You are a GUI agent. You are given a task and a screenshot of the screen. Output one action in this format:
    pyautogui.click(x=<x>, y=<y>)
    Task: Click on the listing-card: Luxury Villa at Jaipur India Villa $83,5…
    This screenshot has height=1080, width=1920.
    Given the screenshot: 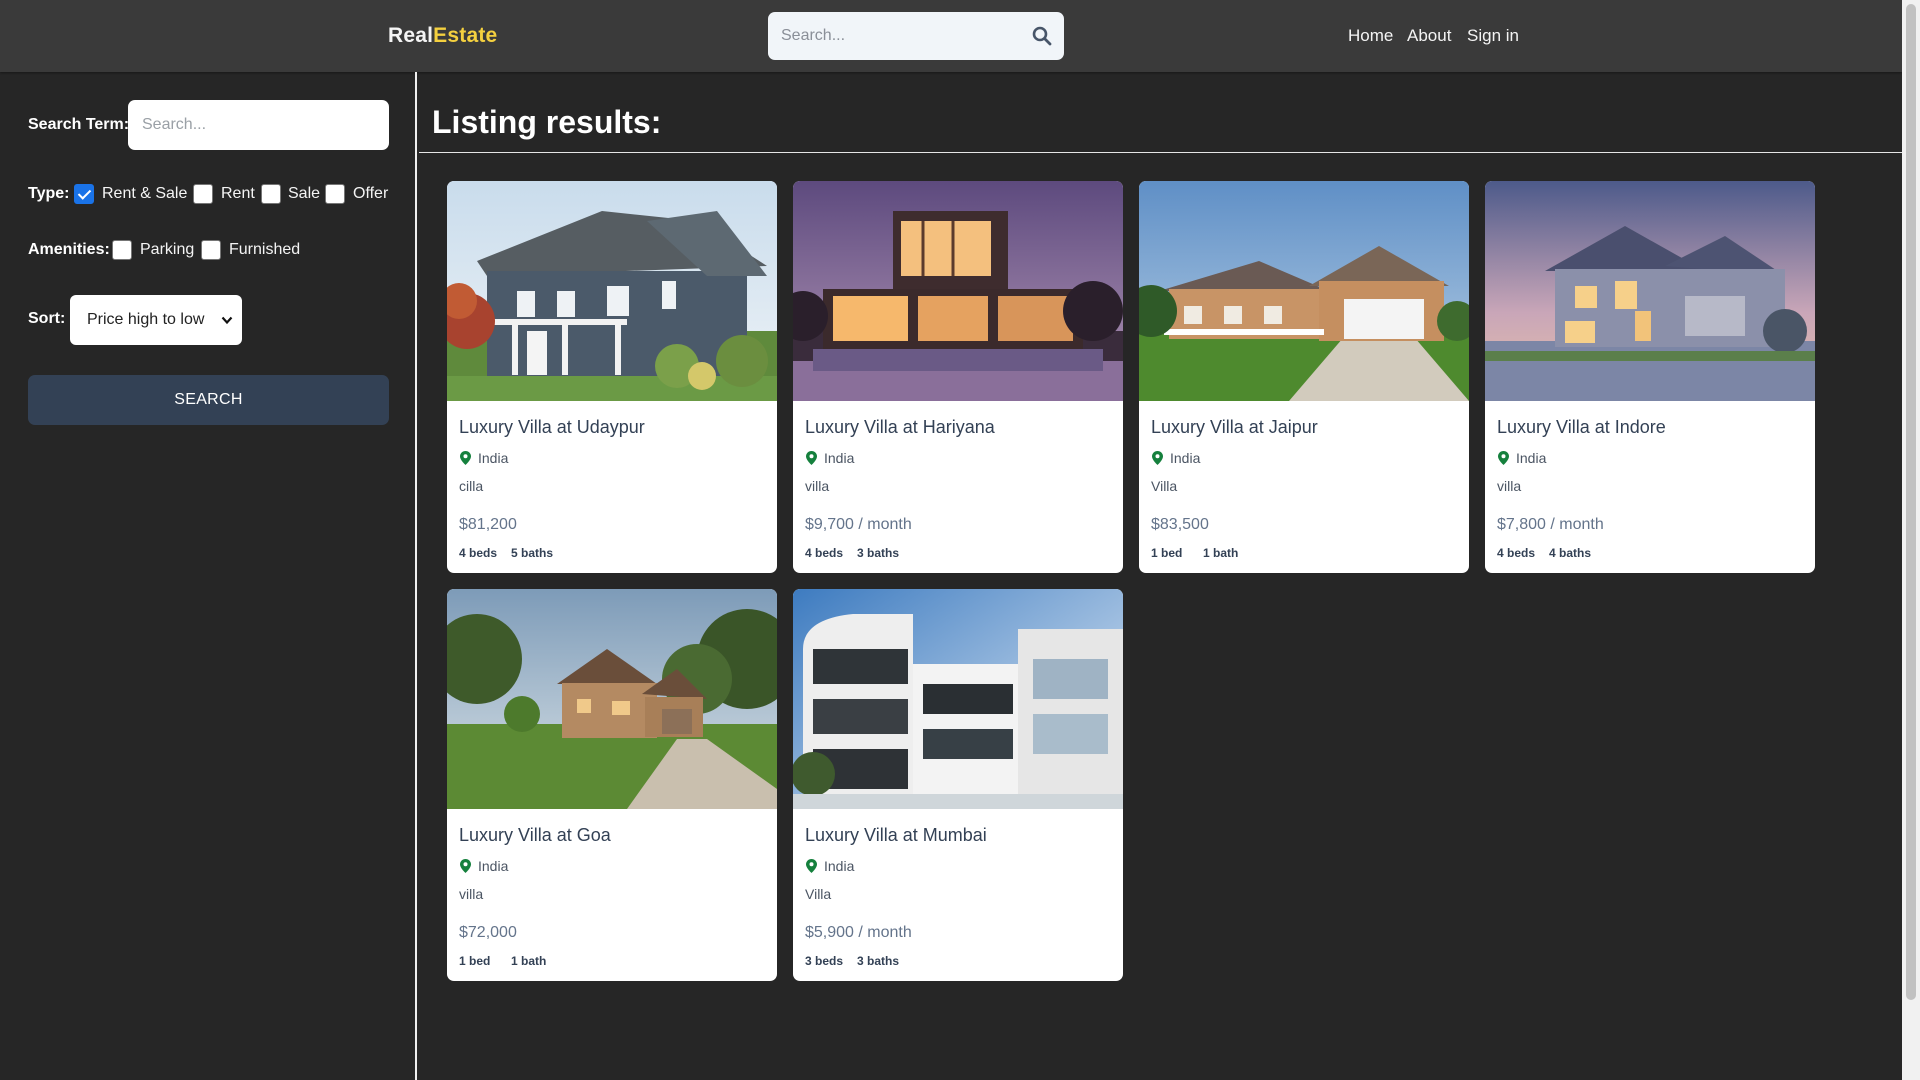 What is the action you would take?
    pyautogui.click(x=1304, y=377)
    